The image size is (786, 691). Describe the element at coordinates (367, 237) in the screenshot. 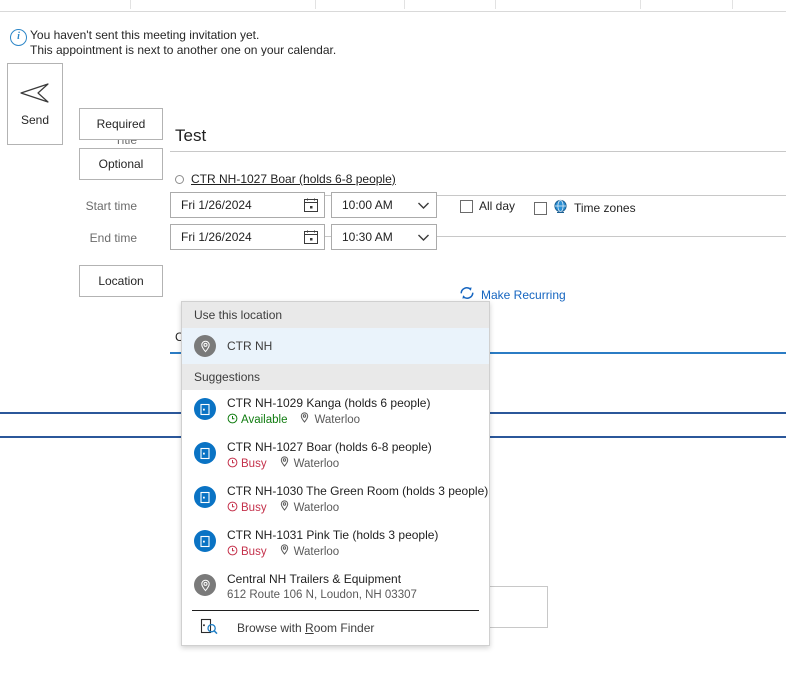

I see `end-clock-value: 10:30 AM` at that location.